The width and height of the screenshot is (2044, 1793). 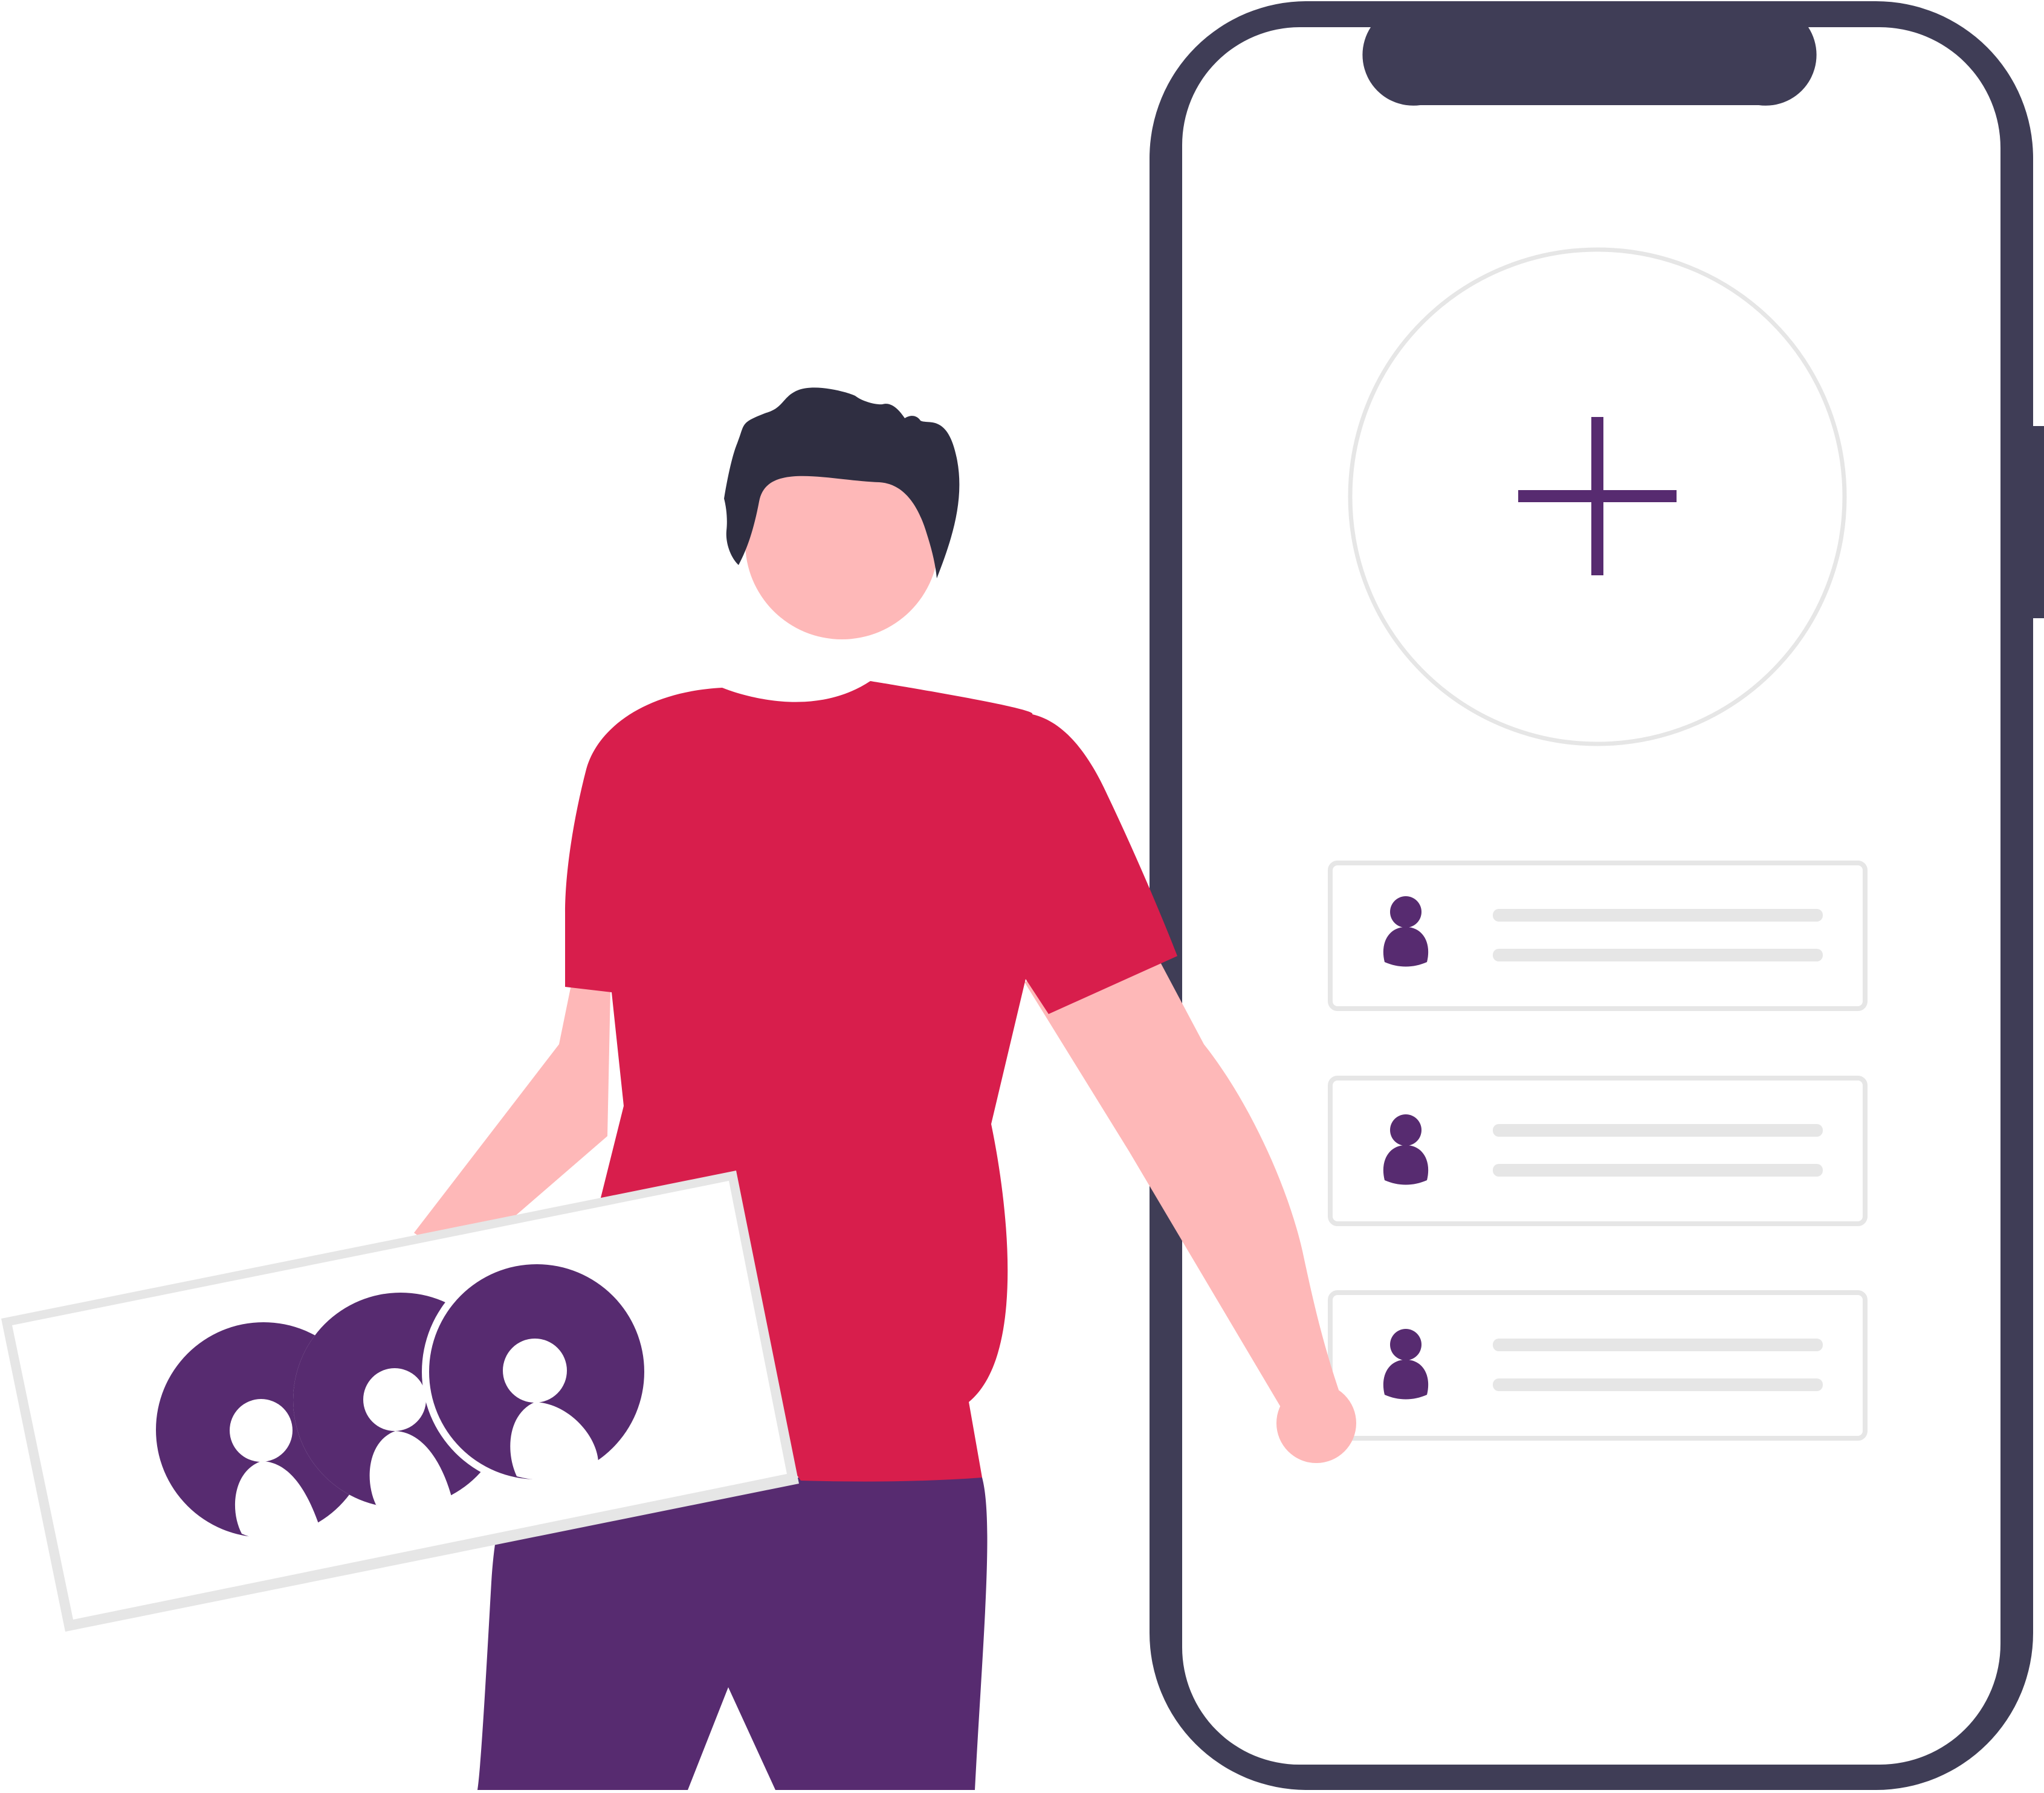 What do you see at coordinates (1316, 1423) in the screenshot?
I see `person-right-hand` at bounding box center [1316, 1423].